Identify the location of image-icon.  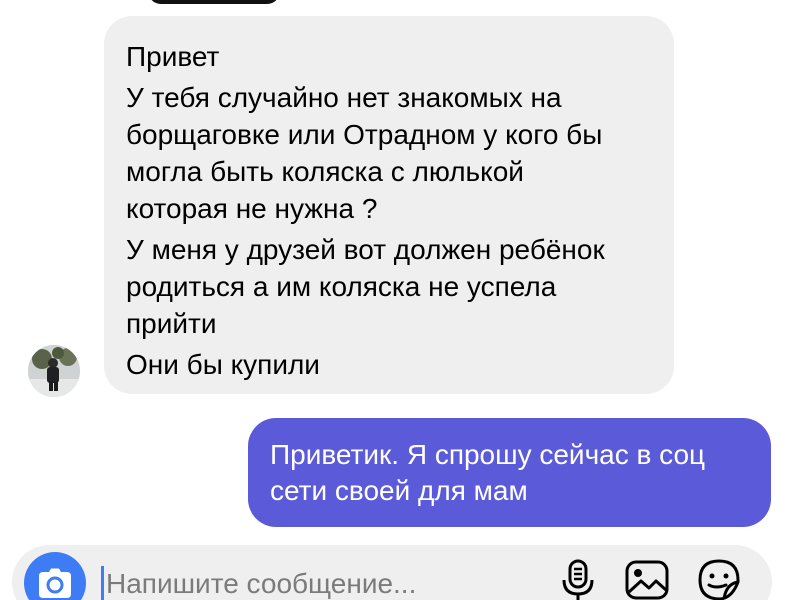
(647, 580).